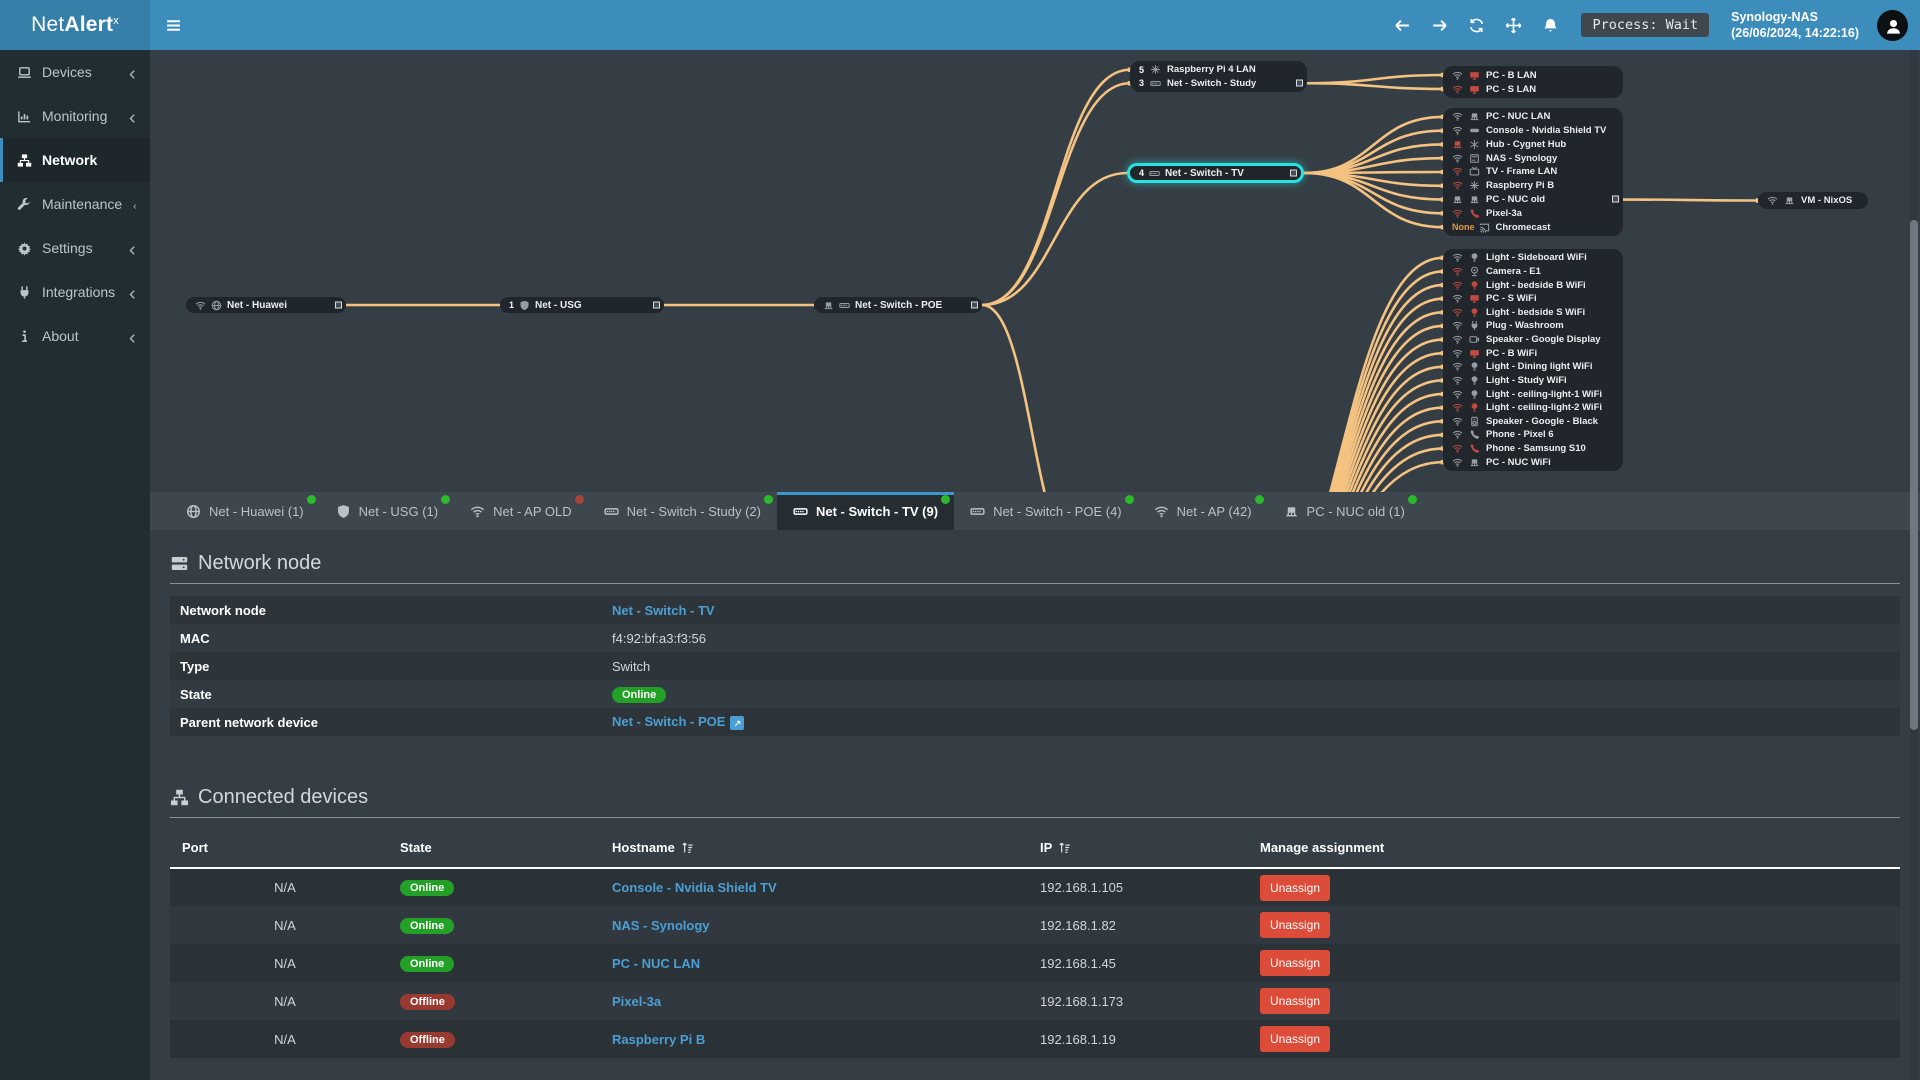 This screenshot has width=1920, height=1080. What do you see at coordinates (1795, 25) in the screenshot?
I see `user-info: Synology-NAS (26/06/2024, 14:22:16)` at bounding box center [1795, 25].